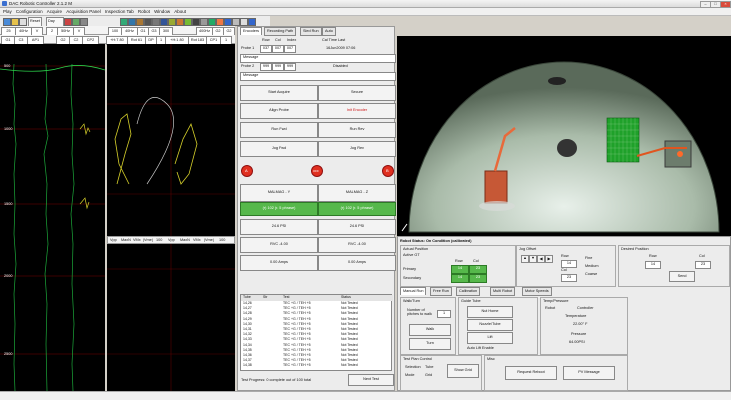  I want to click on lissajous-top, so click(171, 140).